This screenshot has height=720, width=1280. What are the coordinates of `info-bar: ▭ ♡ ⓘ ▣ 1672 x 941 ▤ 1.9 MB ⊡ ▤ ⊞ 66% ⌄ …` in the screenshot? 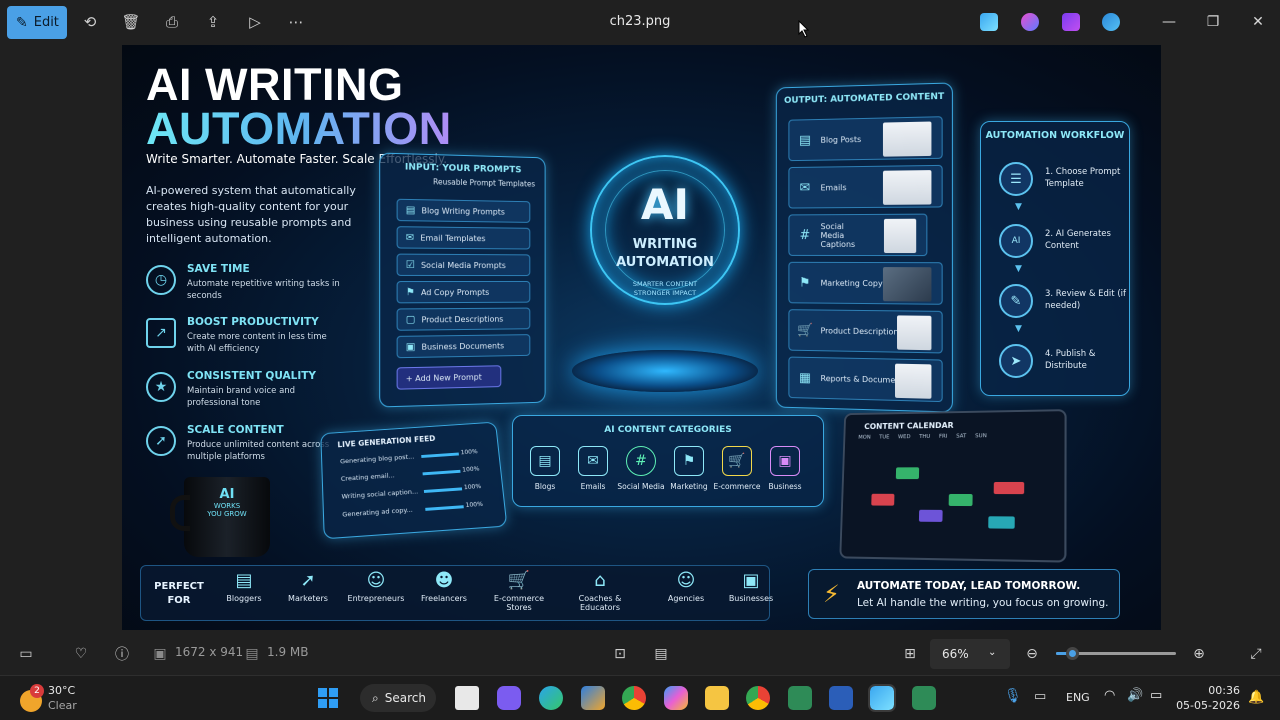 It's located at (640, 655).